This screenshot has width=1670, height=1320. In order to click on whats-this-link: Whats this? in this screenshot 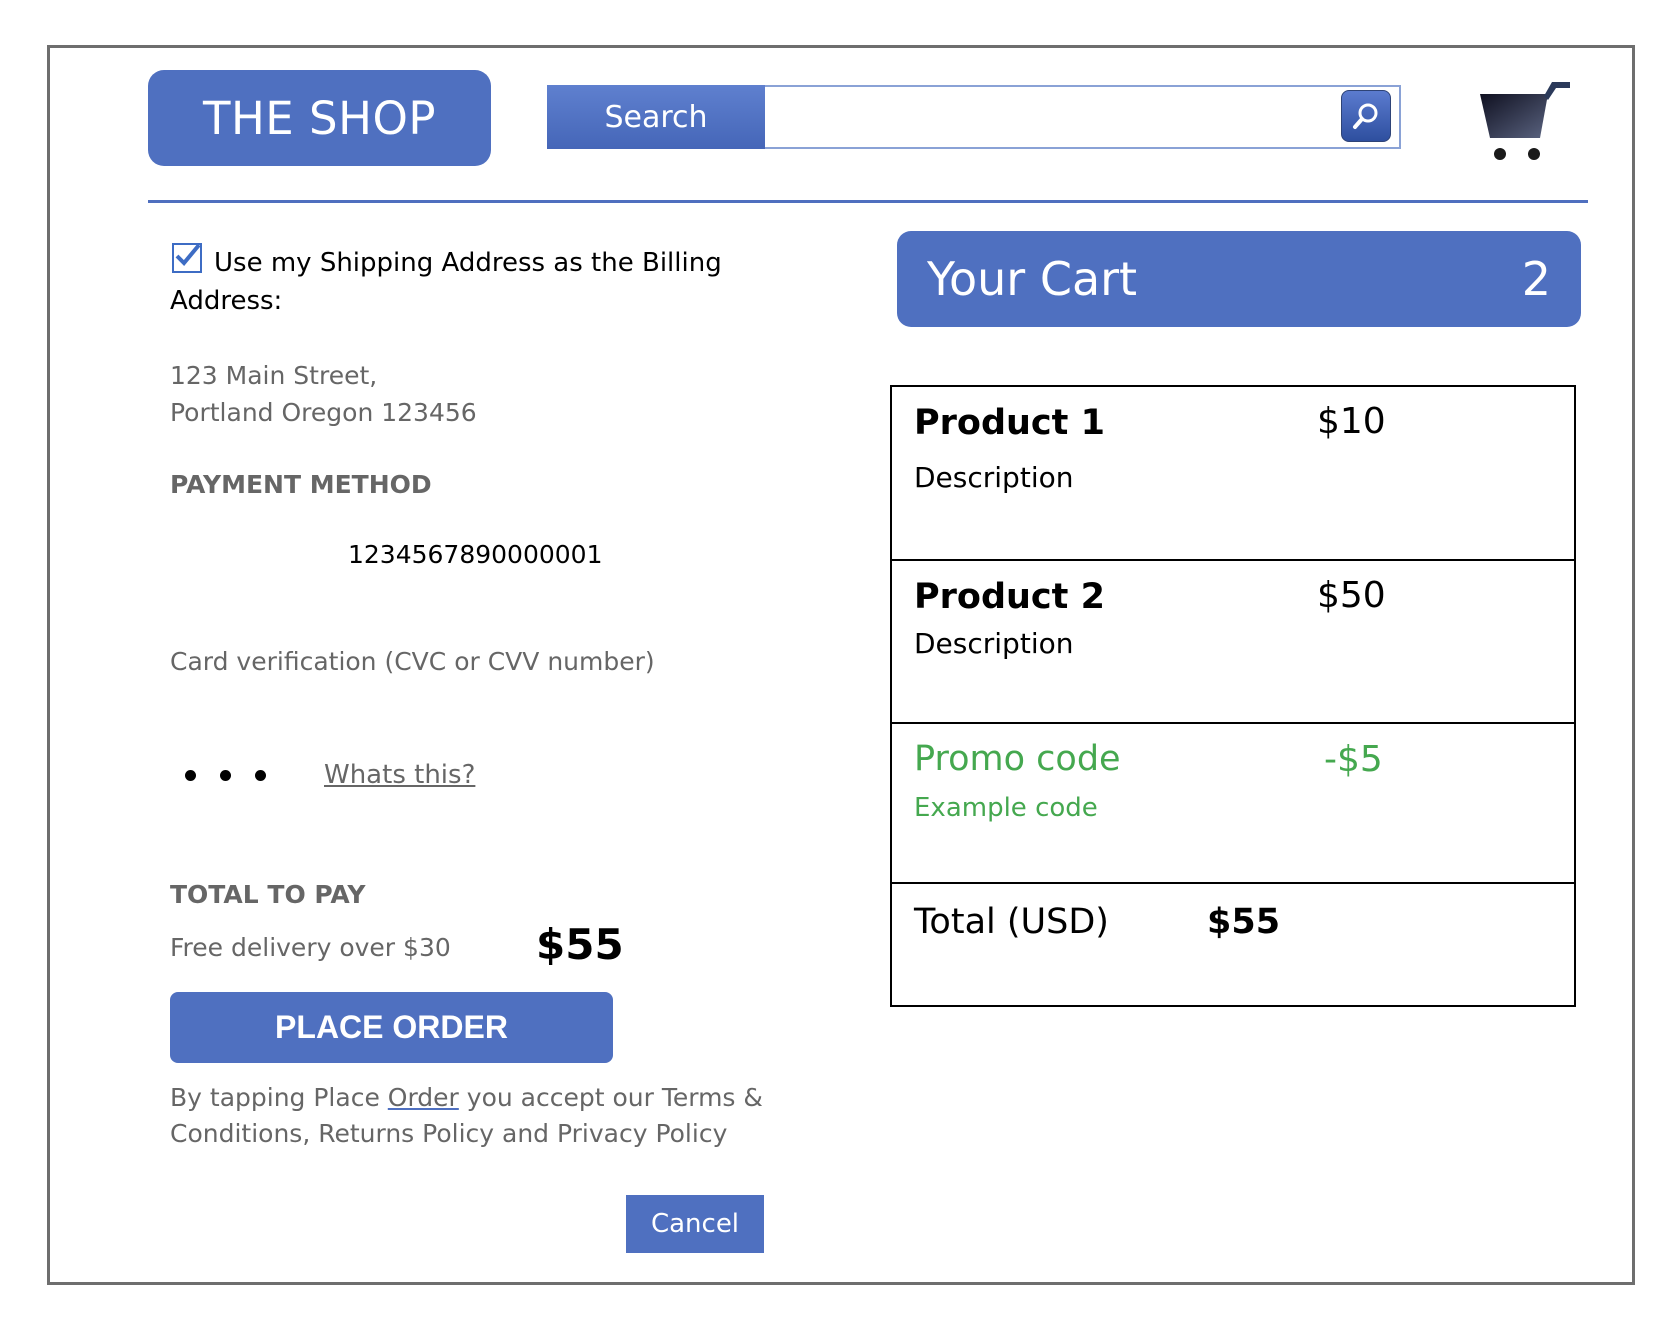, I will do `click(399, 775)`.